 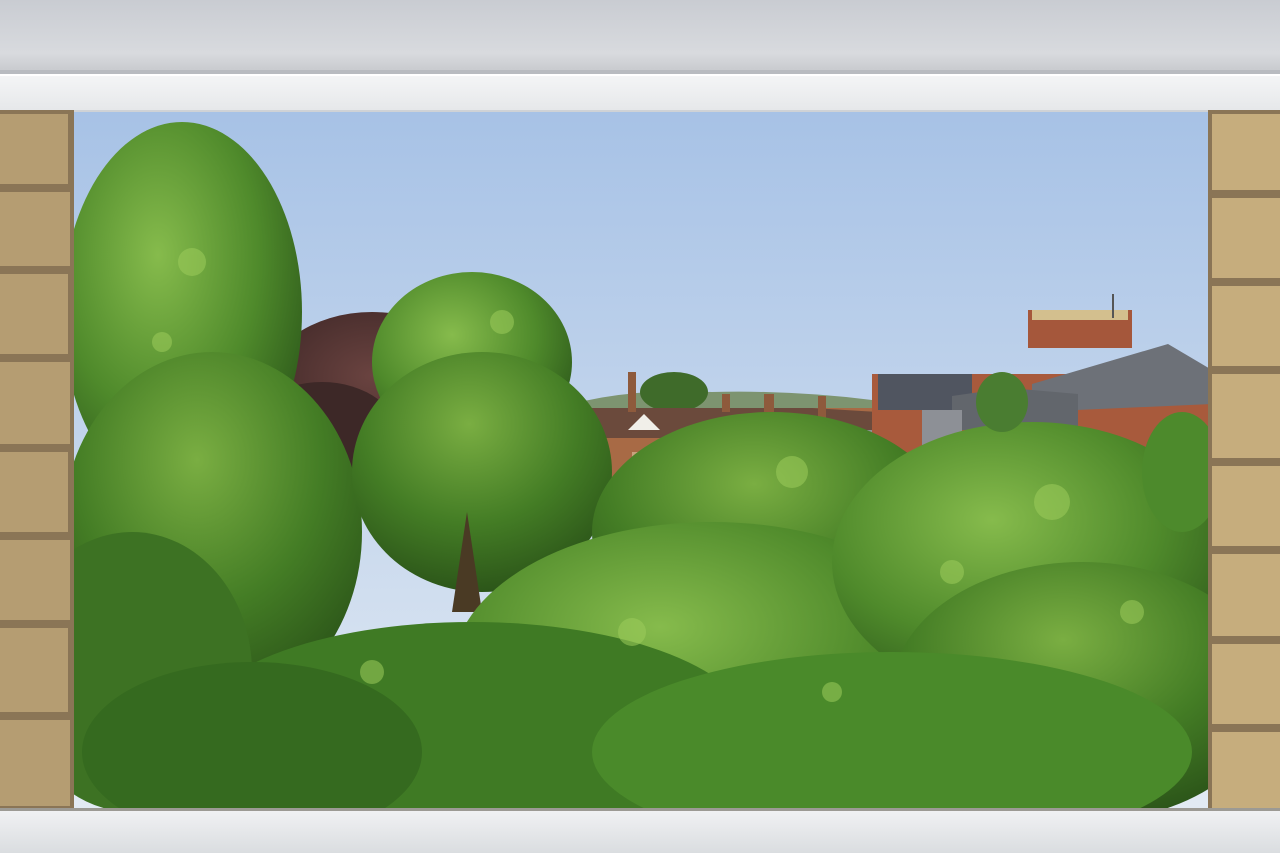 I want to click on brick-jamb-left, so click(x=37, y=460).